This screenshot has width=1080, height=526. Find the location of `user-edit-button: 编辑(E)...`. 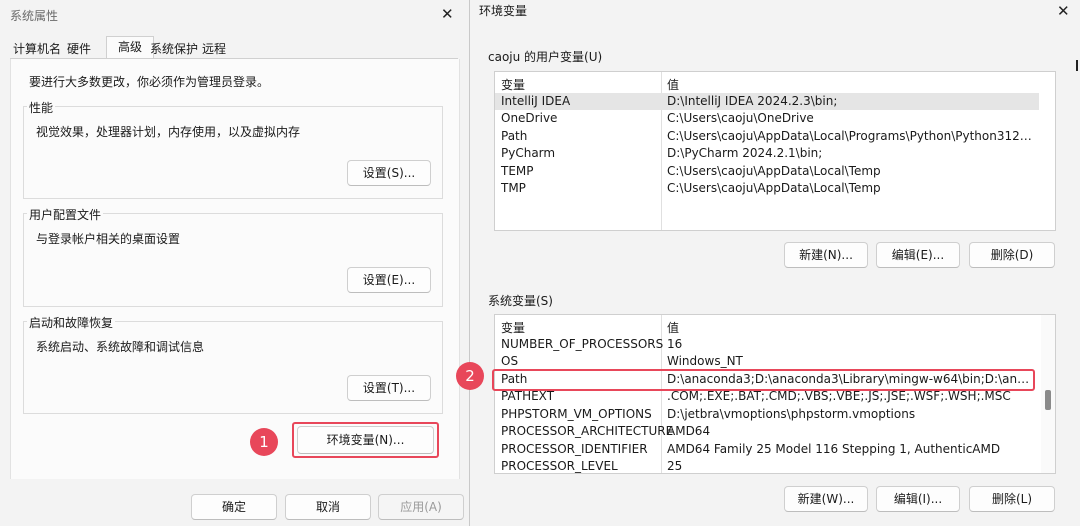

user-edit-button: 编辑(E)... is located at coordinates (918, 255).